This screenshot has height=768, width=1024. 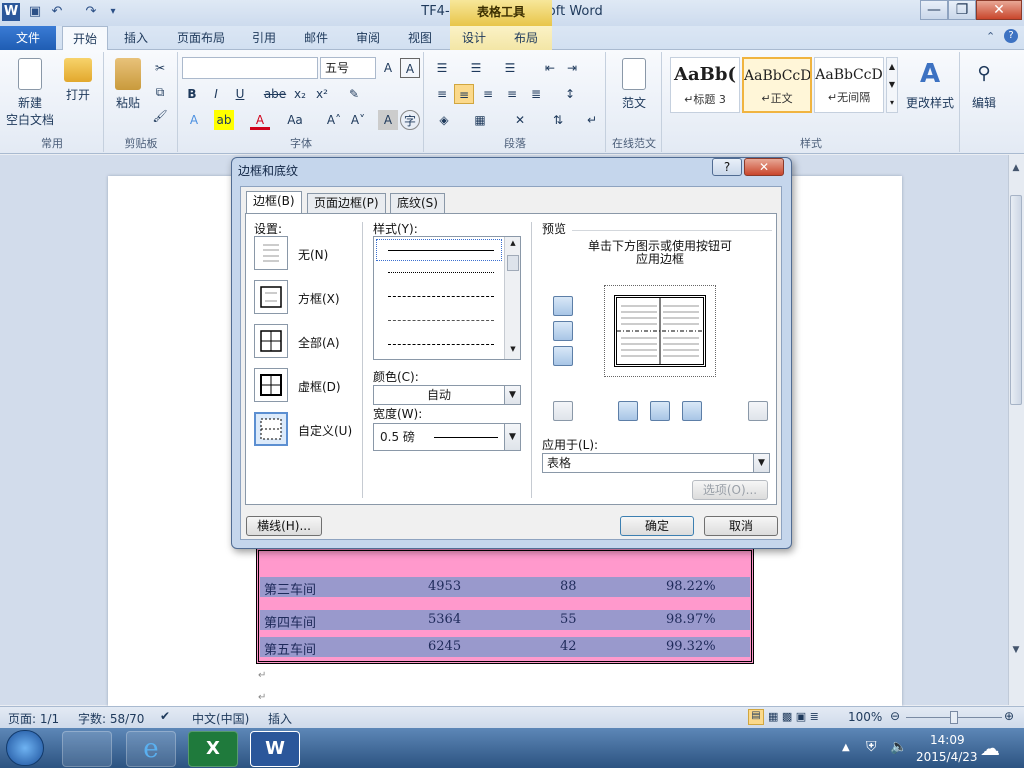 I want to click on word-taskbar-icon: W, so click(x=275, y=749).